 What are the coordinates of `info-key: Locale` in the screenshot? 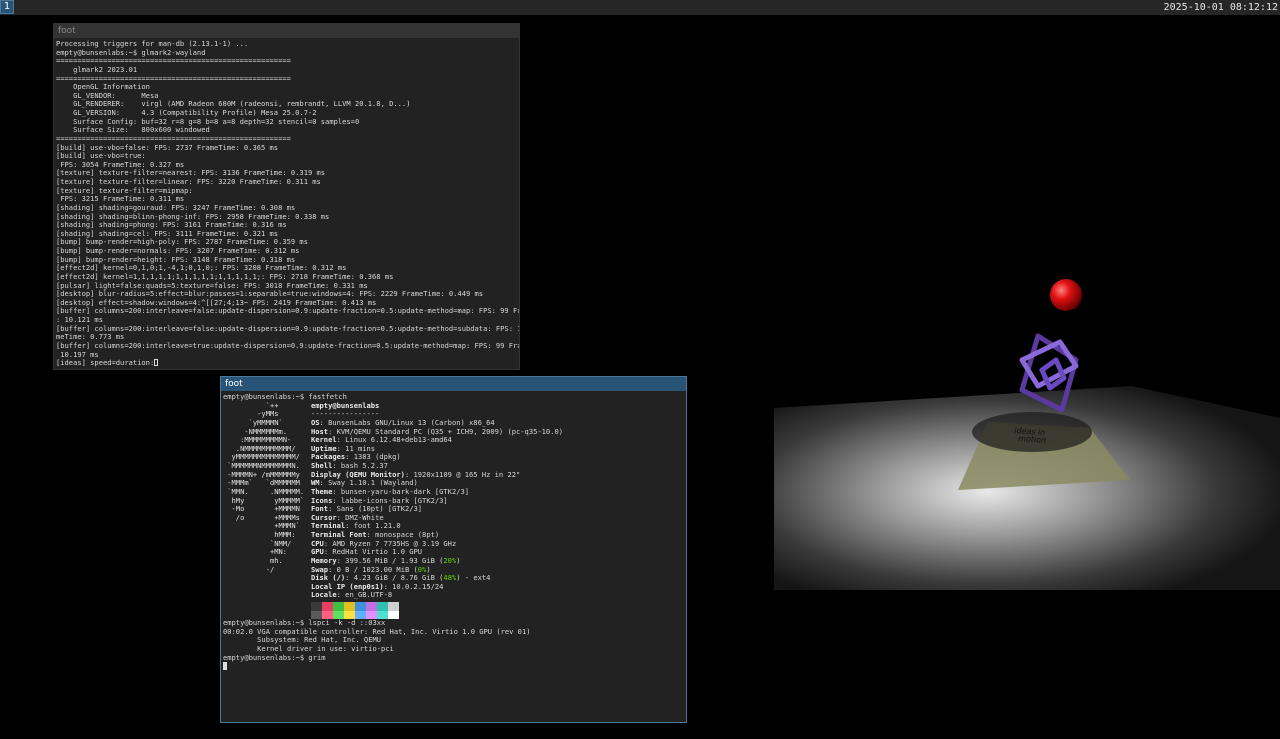 It's located at (324, 595).